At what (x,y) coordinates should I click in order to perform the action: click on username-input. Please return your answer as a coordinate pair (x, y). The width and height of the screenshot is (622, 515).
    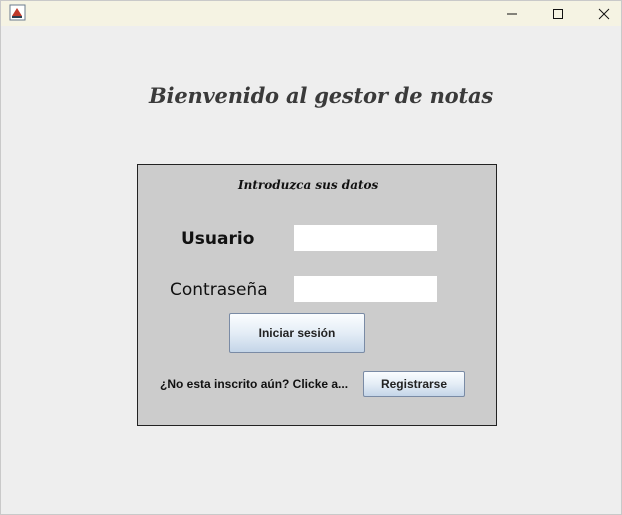
    Looking at the image, I should click on (365, 238).